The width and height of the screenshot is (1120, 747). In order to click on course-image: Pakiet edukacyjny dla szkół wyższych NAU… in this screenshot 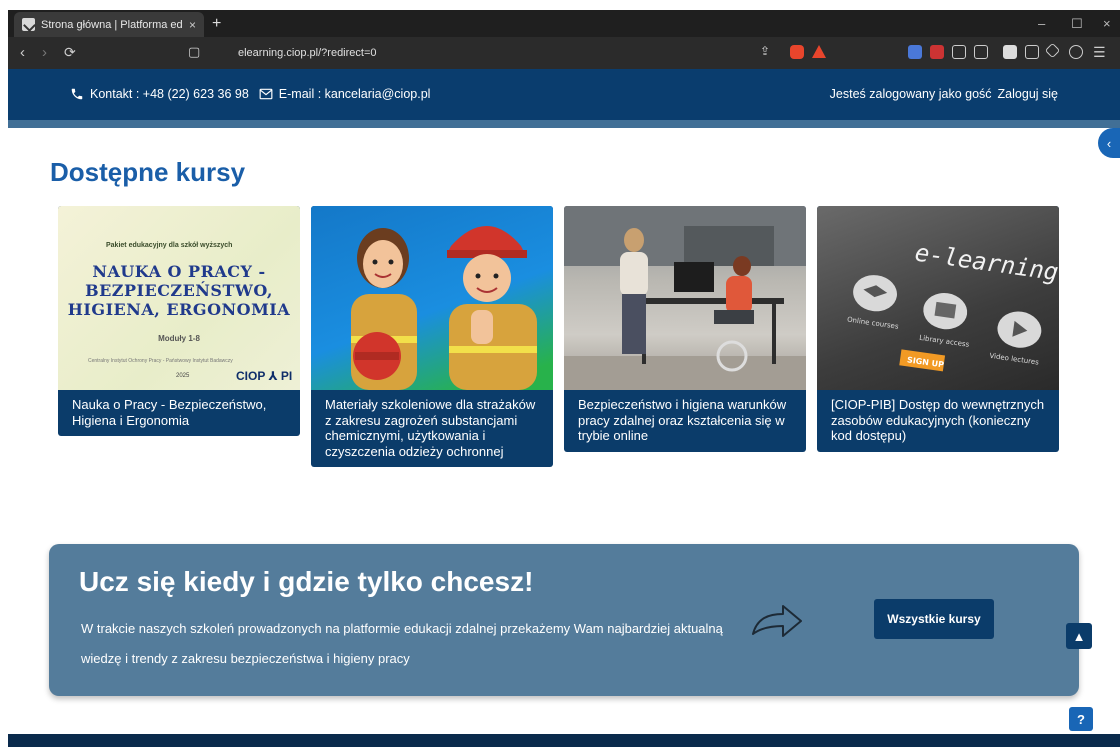, I will do `click(179, 298)`.